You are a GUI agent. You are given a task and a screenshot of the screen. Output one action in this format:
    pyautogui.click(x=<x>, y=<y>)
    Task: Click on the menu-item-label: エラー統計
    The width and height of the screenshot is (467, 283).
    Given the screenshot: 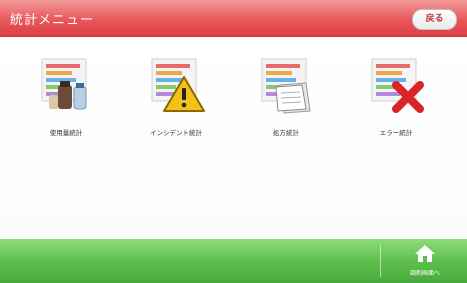 What is the action you would take?
    pyautogui.click(x=396, y=133)
    